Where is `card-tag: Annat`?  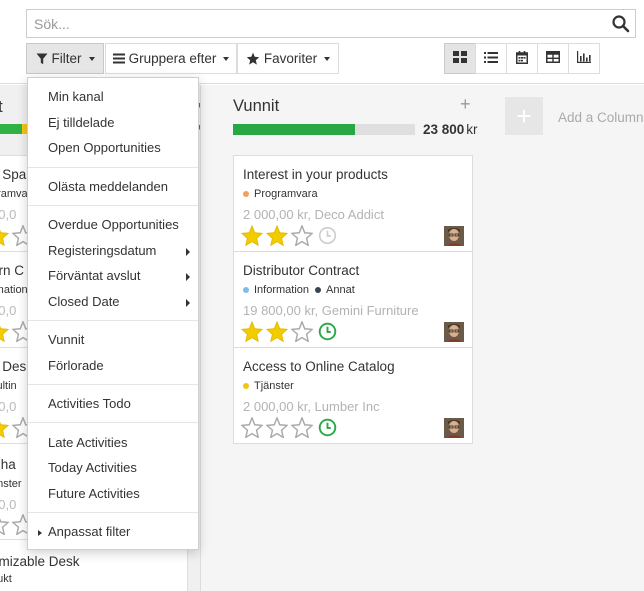
card-tag: Annat is located at coordinates (340, 290).